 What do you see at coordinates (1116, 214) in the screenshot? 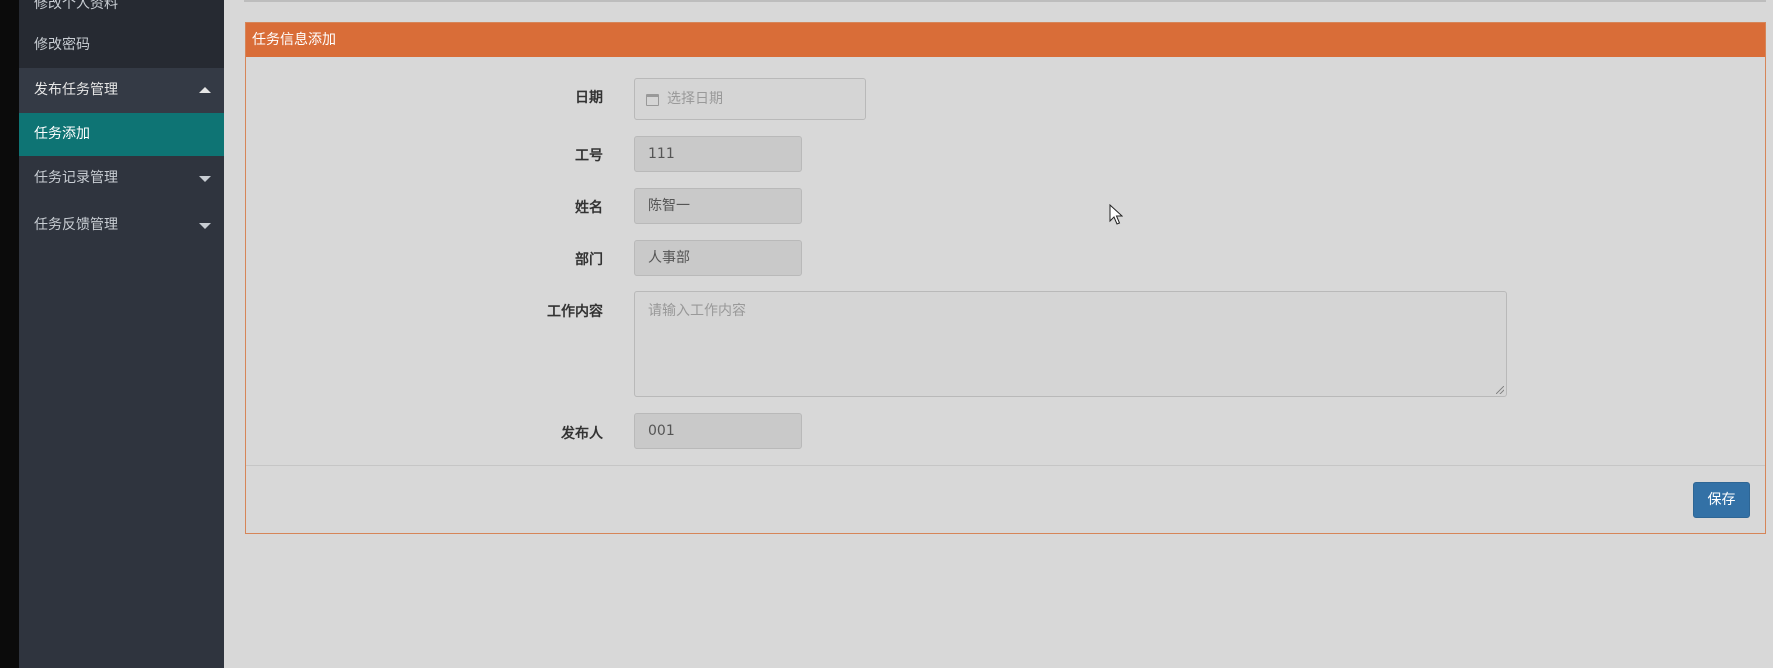
I see `mouse-cursor-icon` at bounding box center [1116, 214].